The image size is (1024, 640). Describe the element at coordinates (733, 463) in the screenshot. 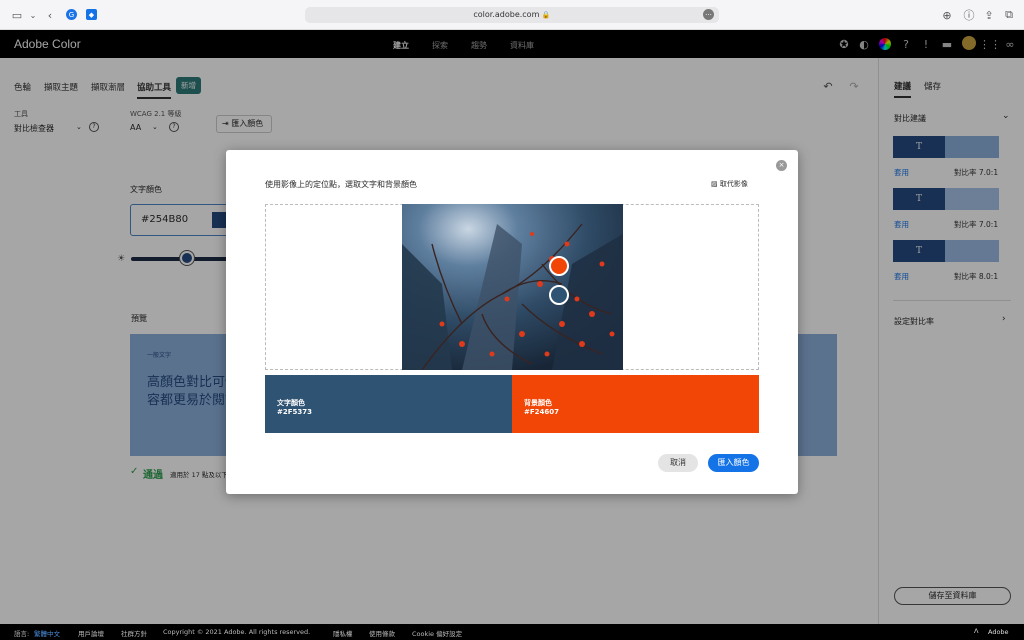

I see `import-colors-button: 匯入顏色` at that location.